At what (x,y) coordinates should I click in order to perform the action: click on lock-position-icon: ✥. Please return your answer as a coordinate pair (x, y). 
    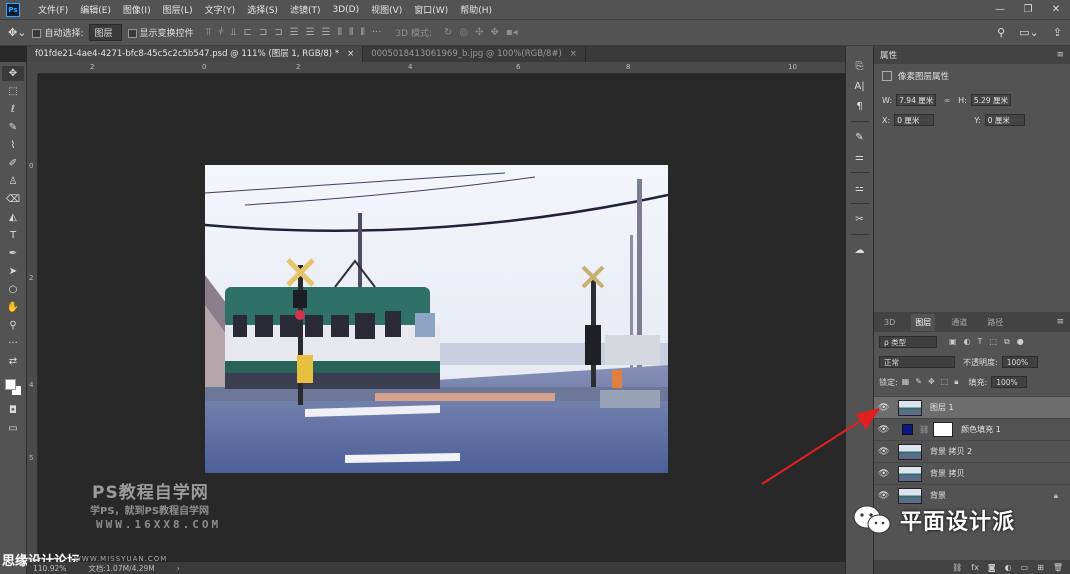
    Looking at the image, I should click on (931, 382).